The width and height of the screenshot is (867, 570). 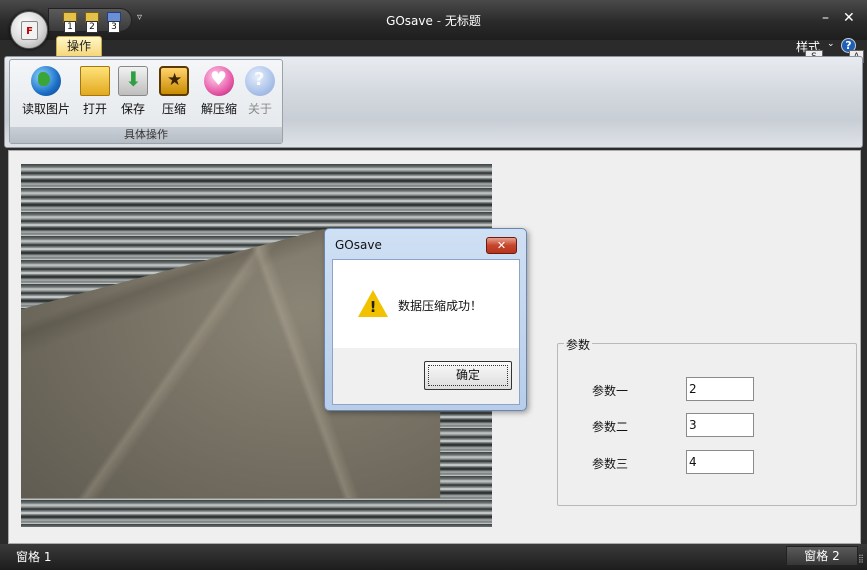 I want to click on param-1-input, so click(x=720, y=389).